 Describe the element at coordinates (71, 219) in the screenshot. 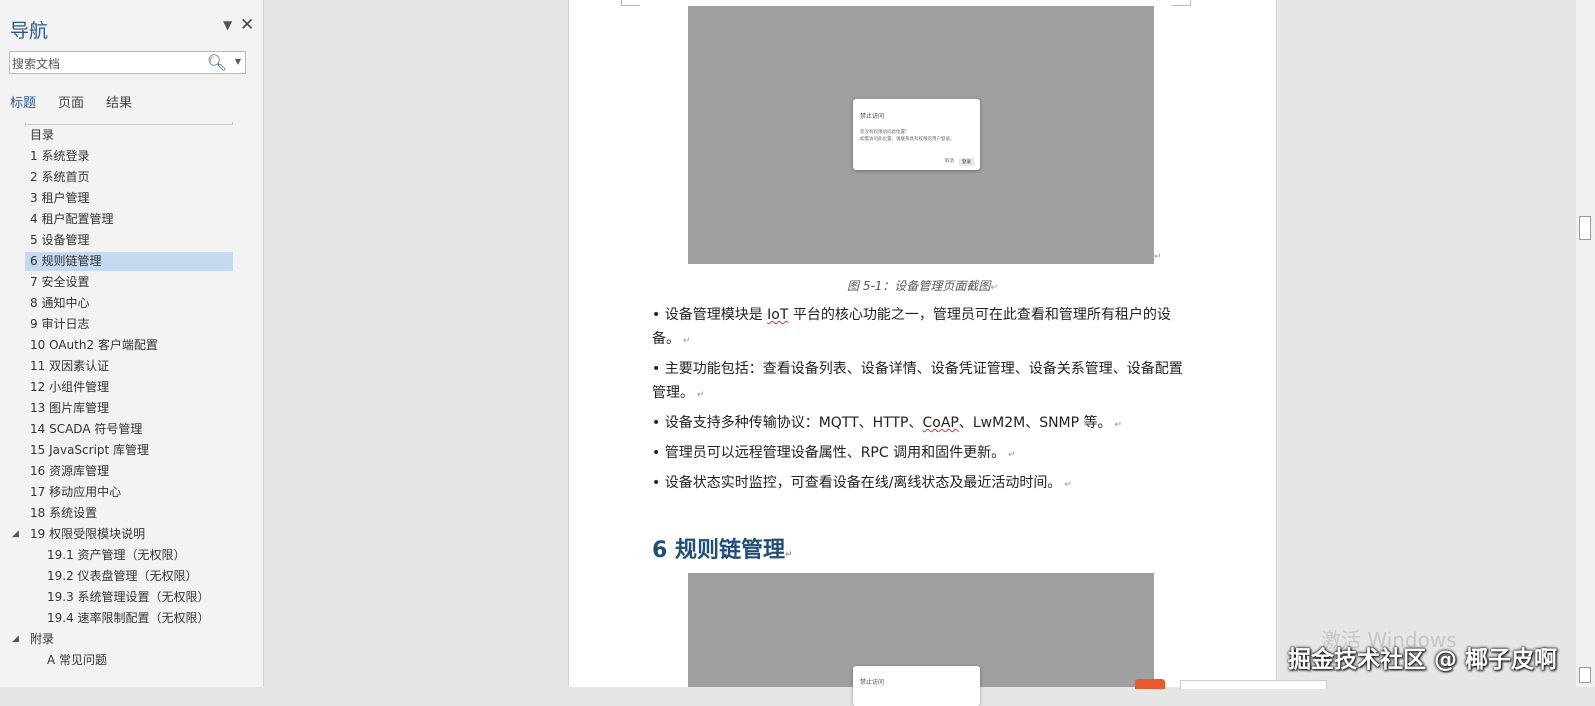

I see `nav-heading-label: 4 租户配置管理` at that location.